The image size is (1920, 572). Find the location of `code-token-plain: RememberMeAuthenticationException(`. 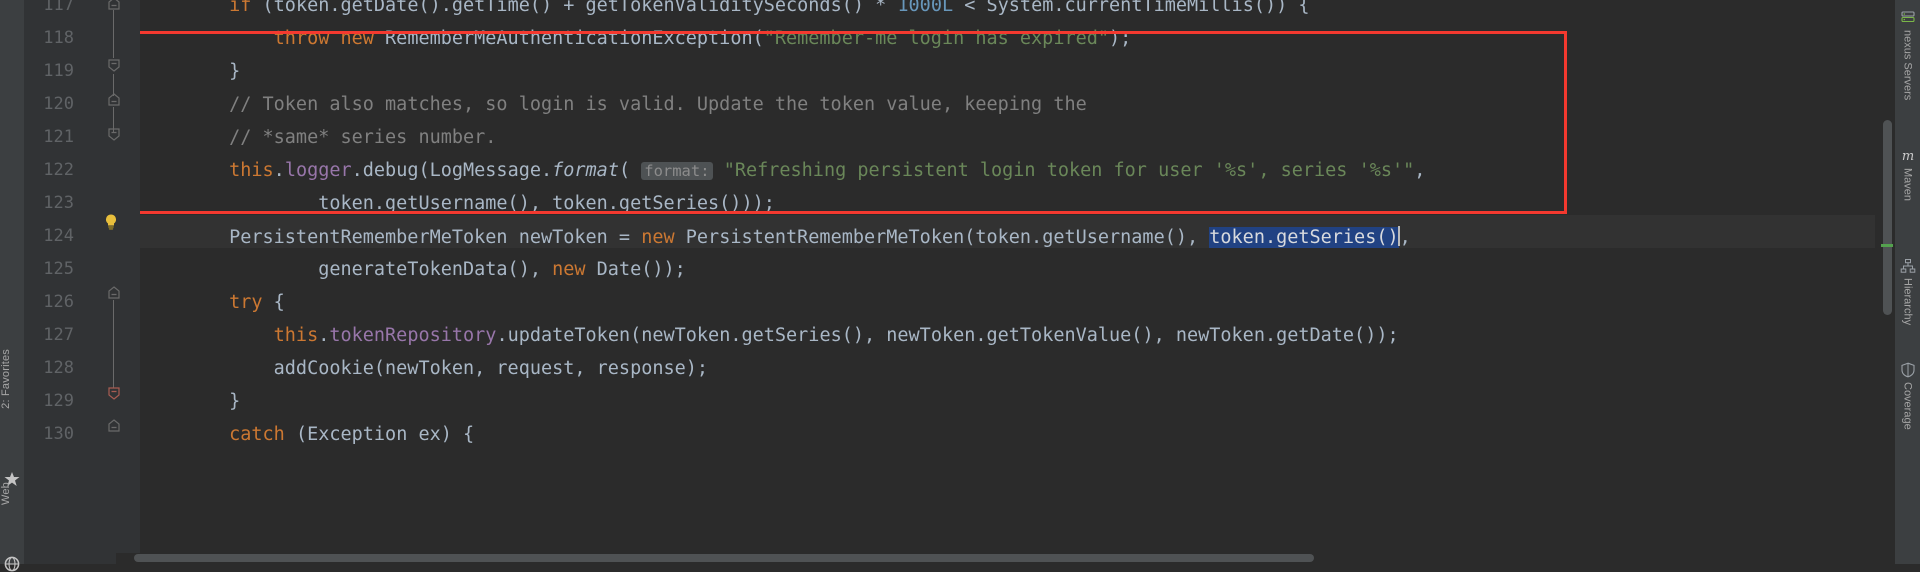

code-token-plain: RememberMeAuthenticationException( is located at coordinates (568, 38).